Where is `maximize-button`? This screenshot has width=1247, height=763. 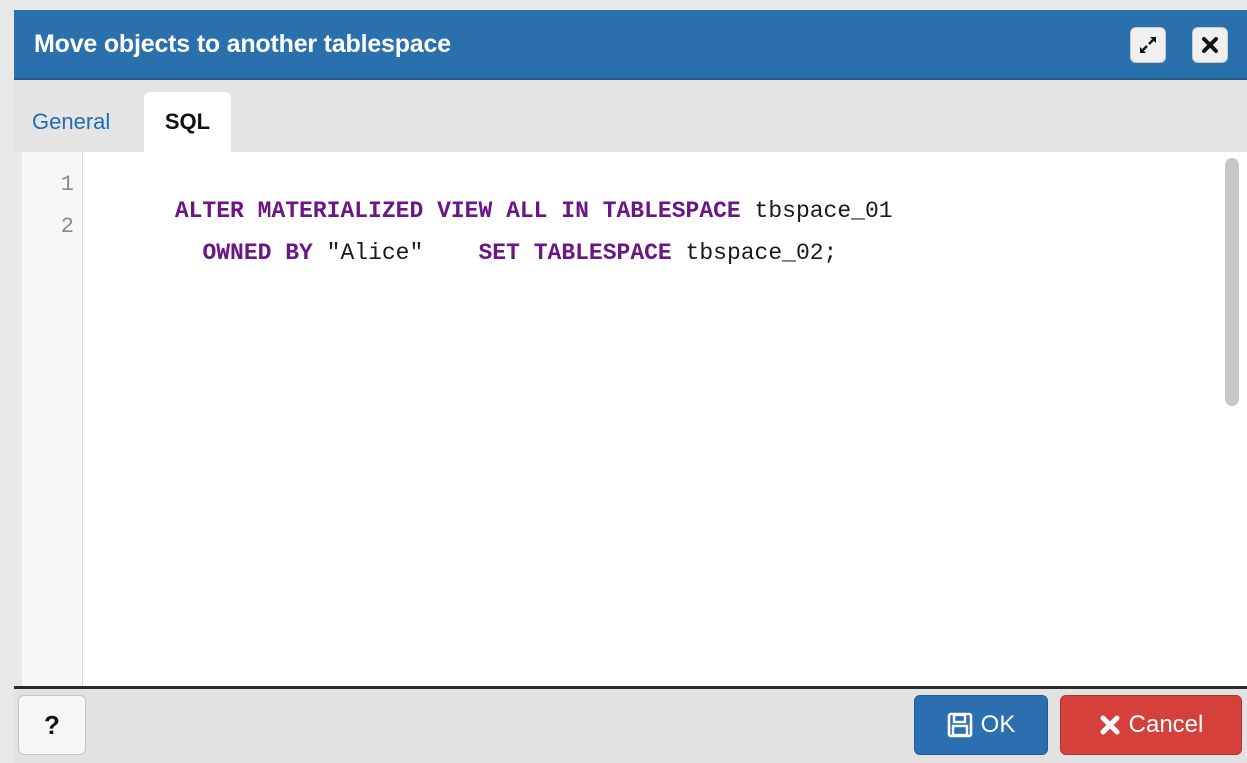
maximize-button is located at coordinates (1148, 45).